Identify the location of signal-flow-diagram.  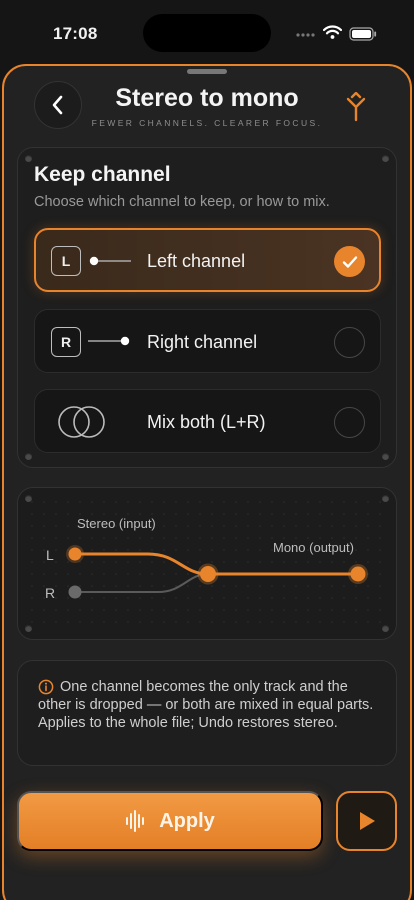
(208, 564).